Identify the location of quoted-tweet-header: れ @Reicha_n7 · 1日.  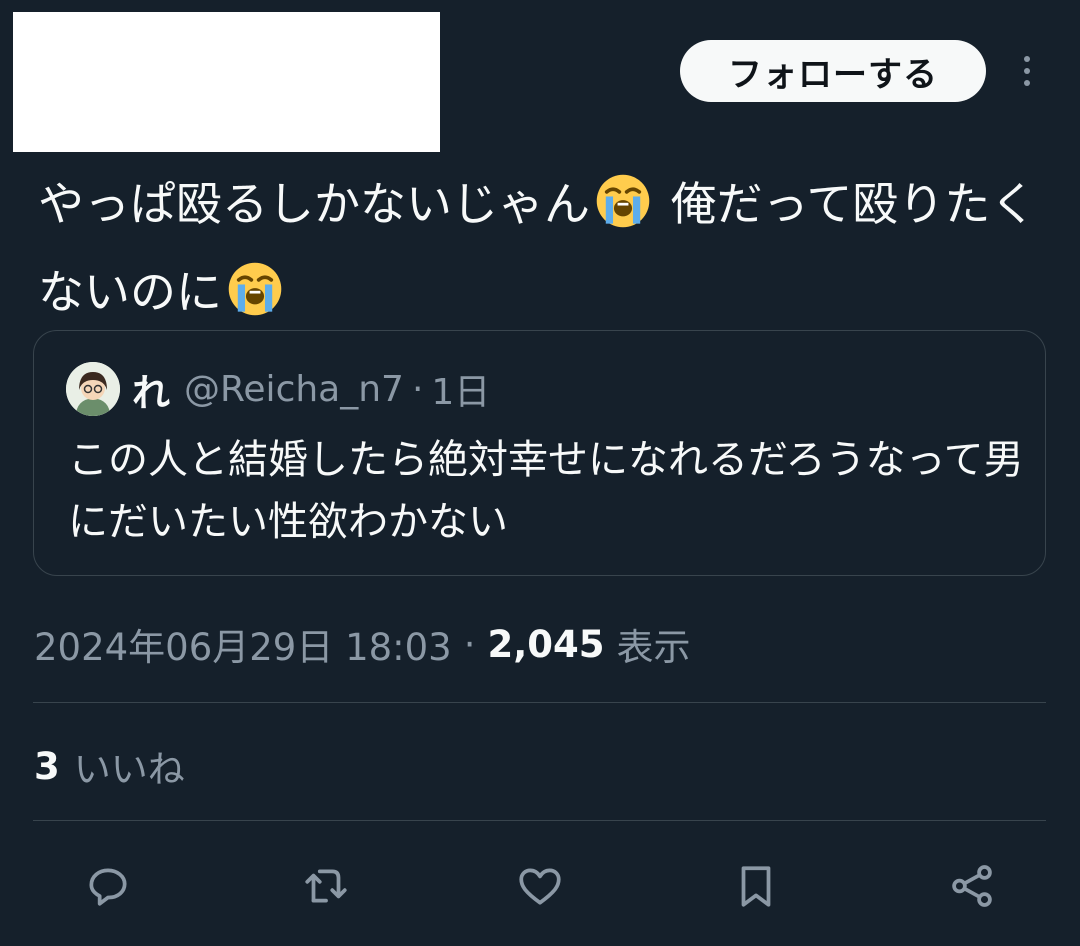
(278, 389).